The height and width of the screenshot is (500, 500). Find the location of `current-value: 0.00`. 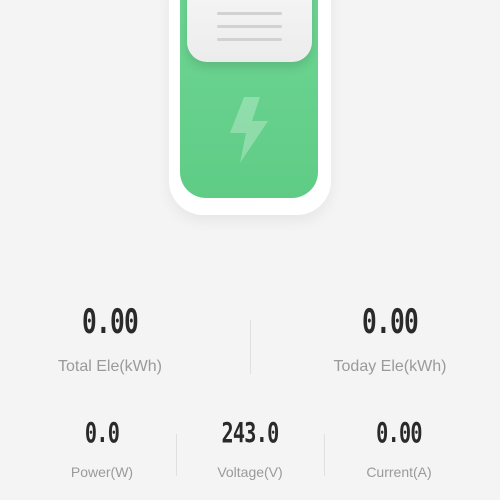

current-value: 0.00 is located at coordinates (399, 432).